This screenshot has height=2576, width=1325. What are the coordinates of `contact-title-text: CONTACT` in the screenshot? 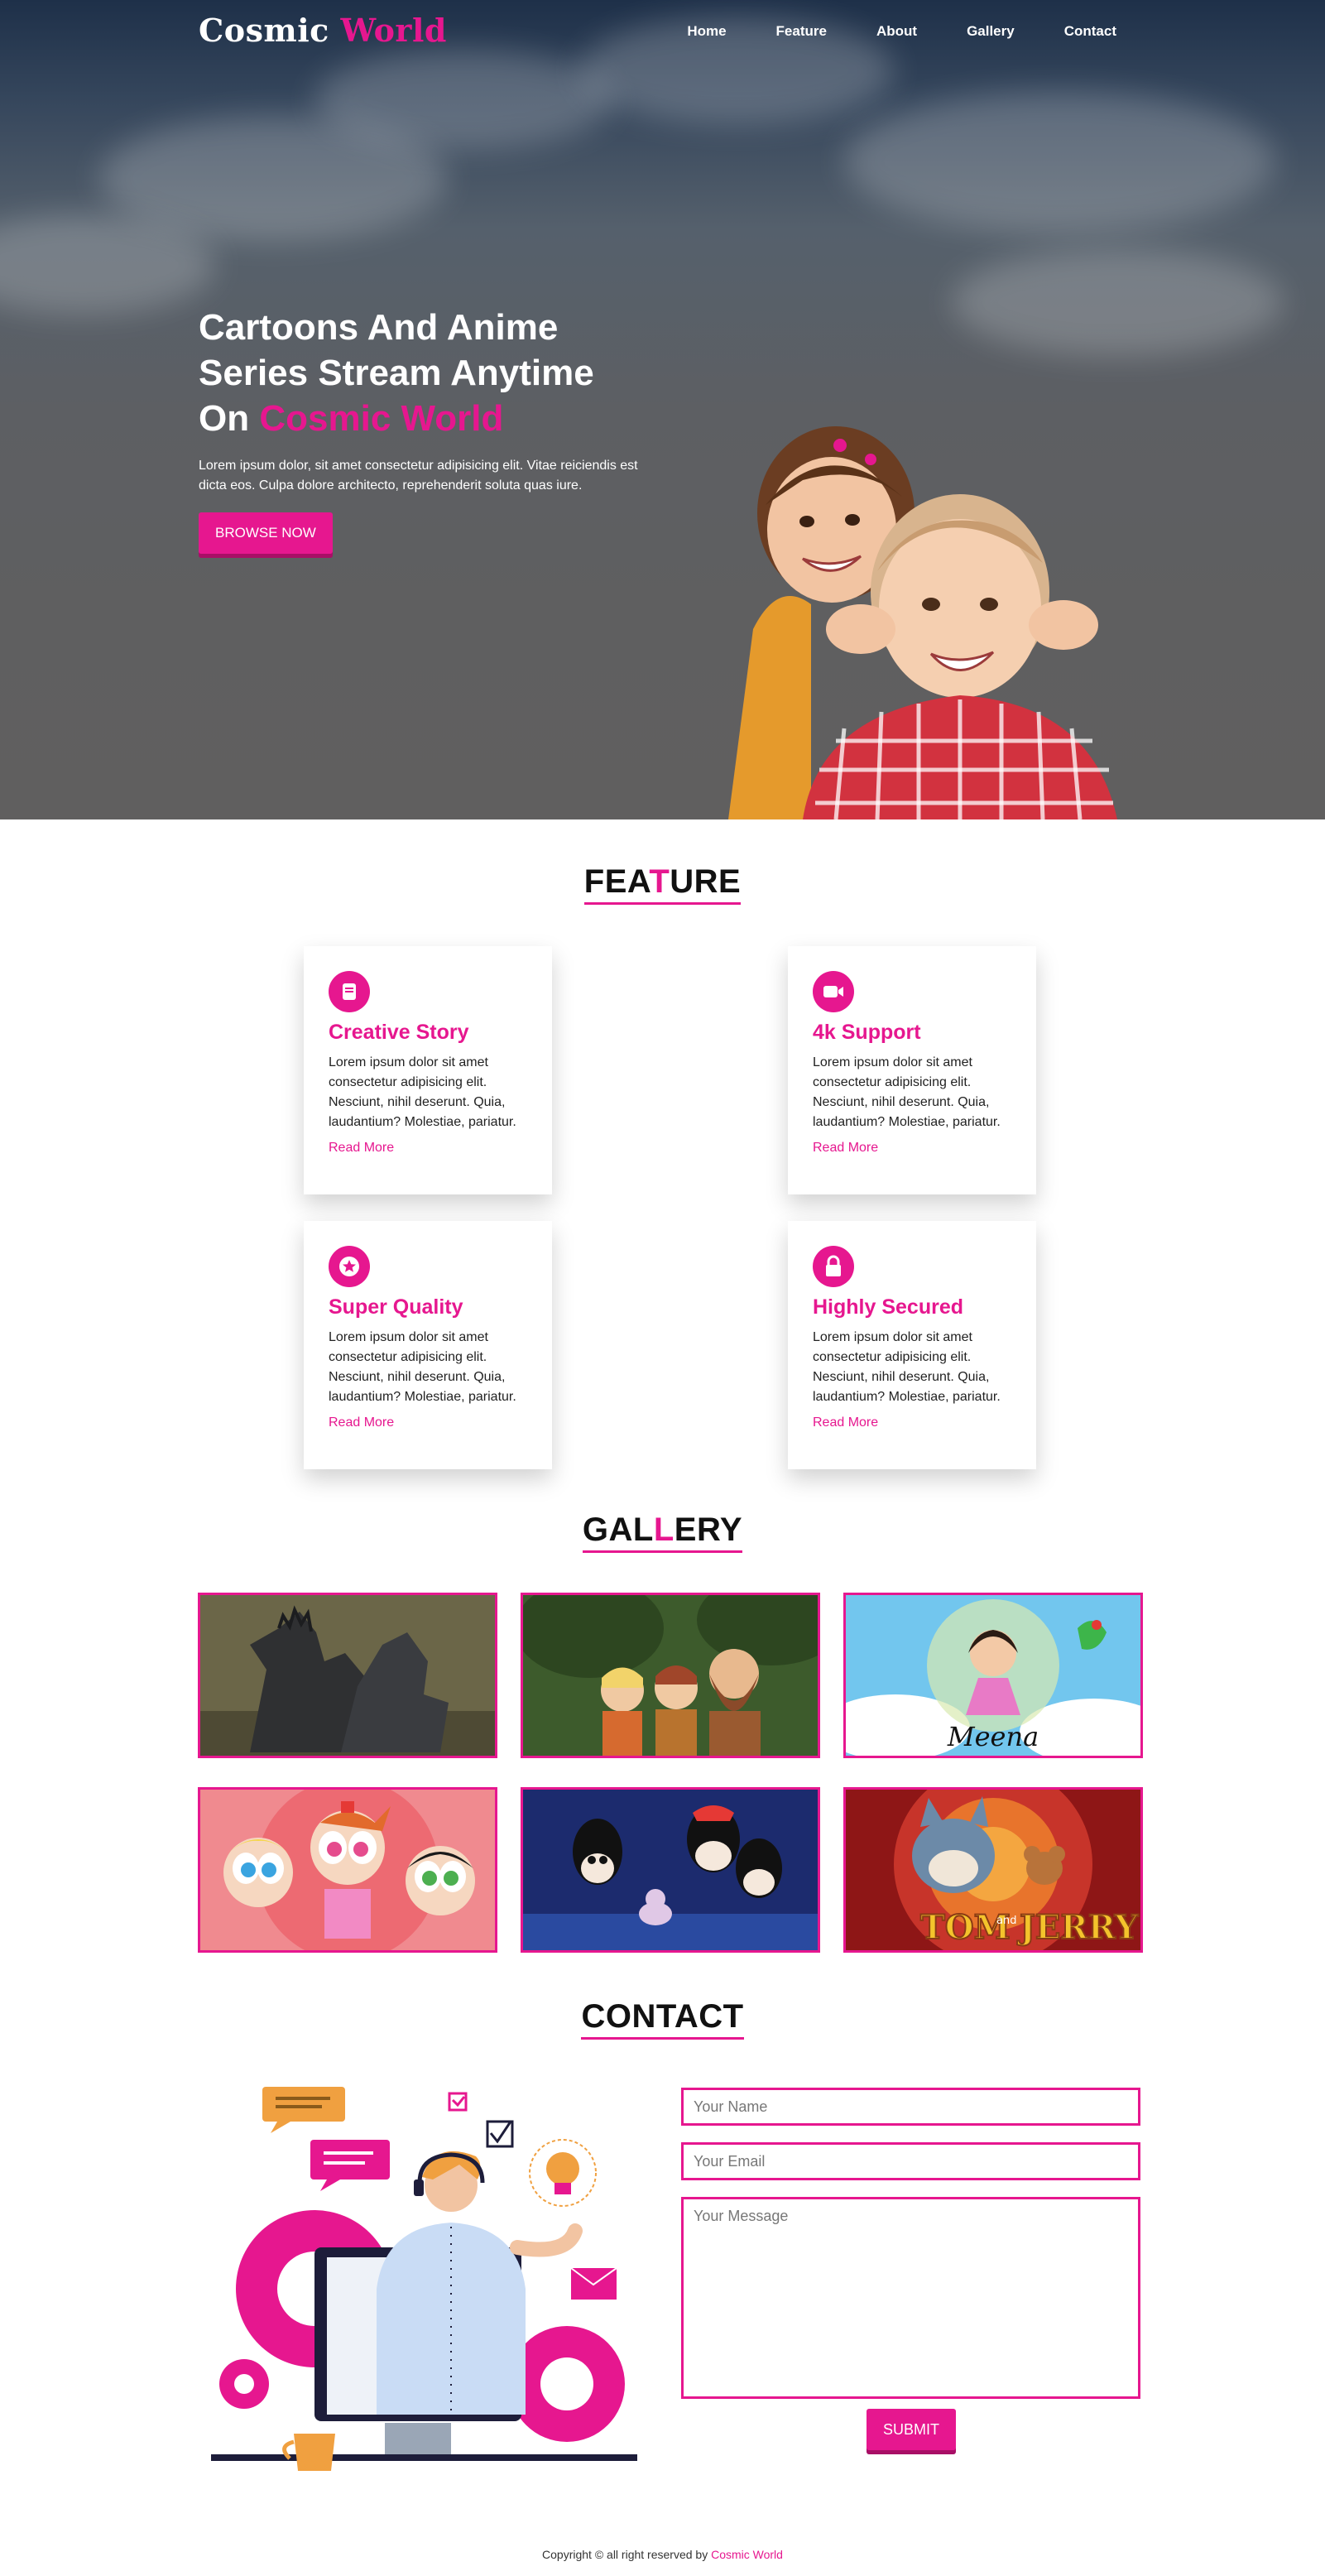 It's located at (662, 2018).